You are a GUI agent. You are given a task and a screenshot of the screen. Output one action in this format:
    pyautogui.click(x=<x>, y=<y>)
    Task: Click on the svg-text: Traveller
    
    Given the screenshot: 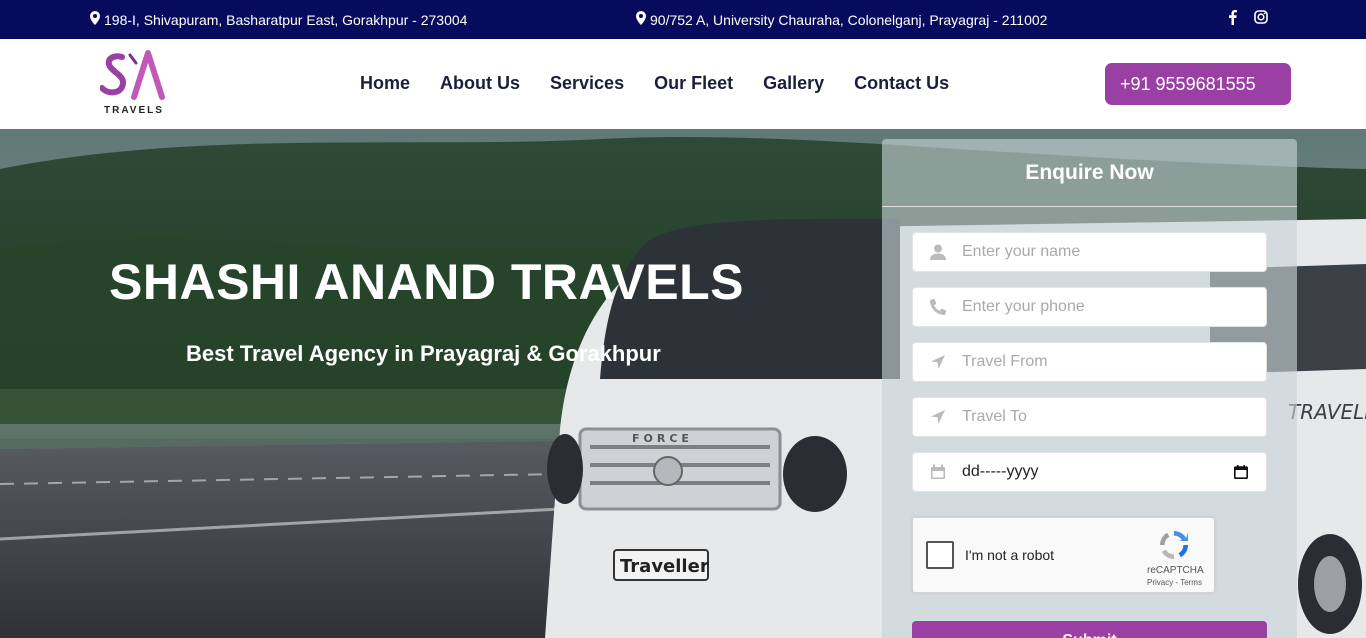 What is the action you would take?
    pyautogui.click(x=664, y=566)
    